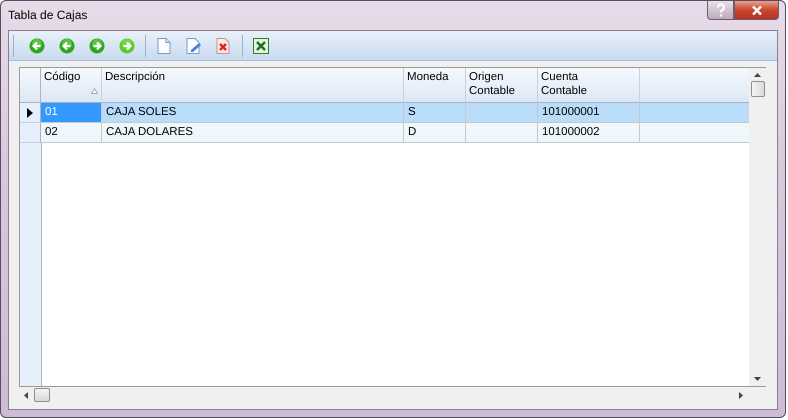 The width and height of the screenshot is (788, 420). Describe the element at coordinates (253, 113) in the screenshot. I see `table-cell: CAJA SOLES` at that location.